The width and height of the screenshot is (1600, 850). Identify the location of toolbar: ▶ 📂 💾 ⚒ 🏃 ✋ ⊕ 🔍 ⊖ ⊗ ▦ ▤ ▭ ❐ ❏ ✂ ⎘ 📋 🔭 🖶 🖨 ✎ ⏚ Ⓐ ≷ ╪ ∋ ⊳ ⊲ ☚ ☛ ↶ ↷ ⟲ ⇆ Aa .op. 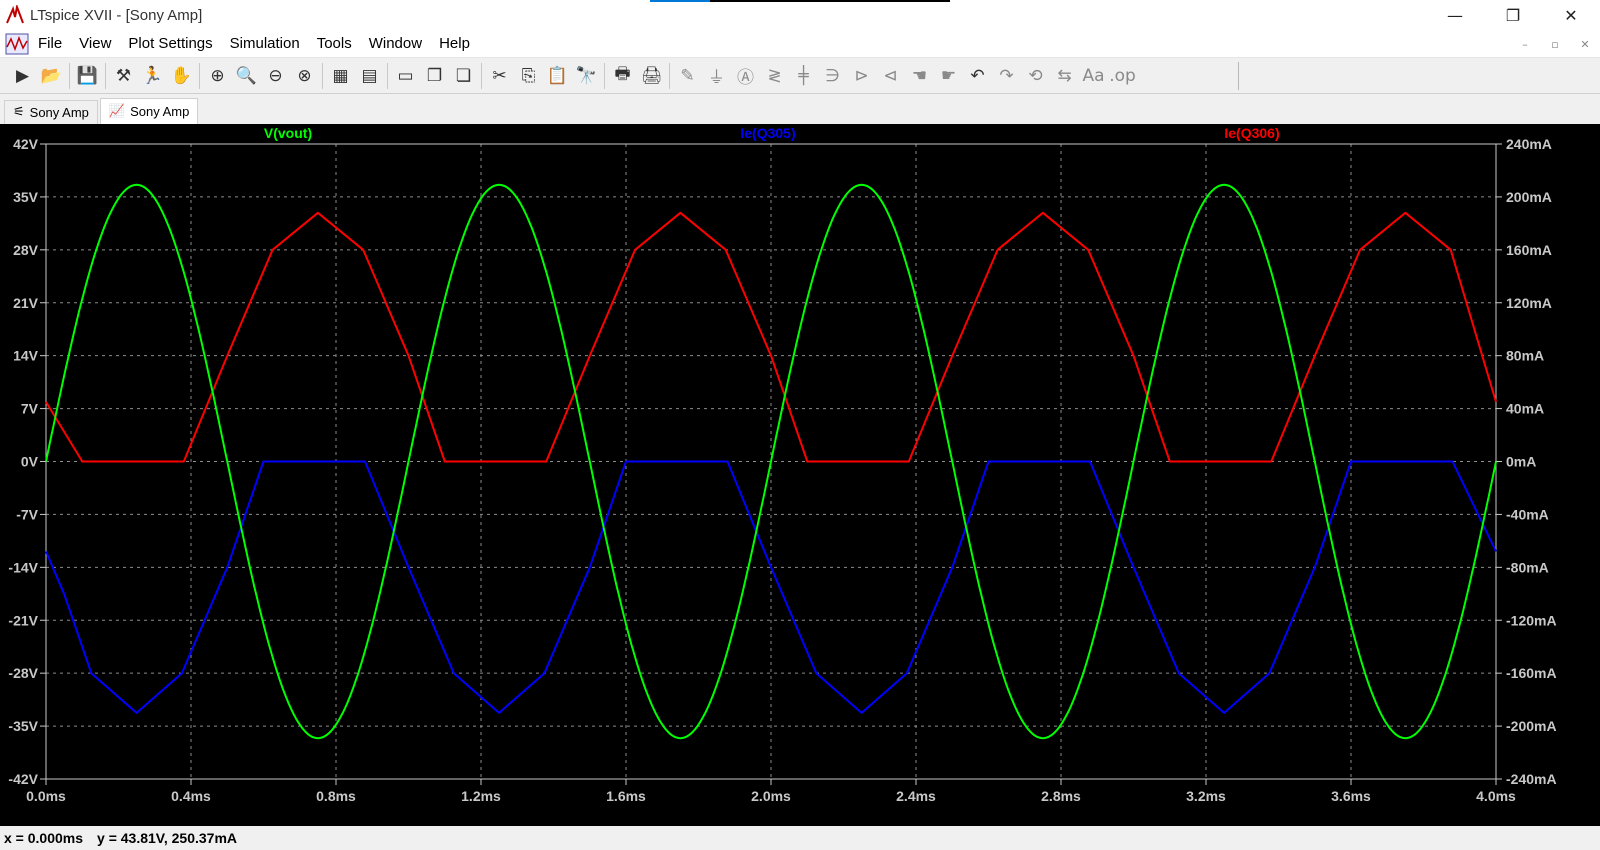
(800, 76).